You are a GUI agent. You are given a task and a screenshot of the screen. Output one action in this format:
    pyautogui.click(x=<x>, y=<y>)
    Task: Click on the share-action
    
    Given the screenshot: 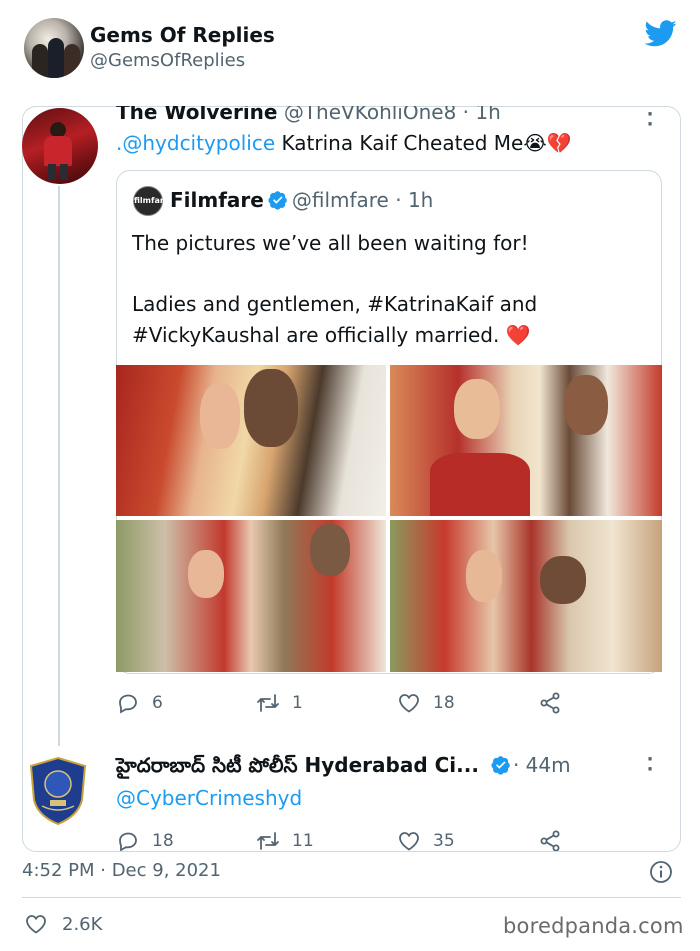 What is the action you would take?
    pyautogui.click(x=556, y=703)
    